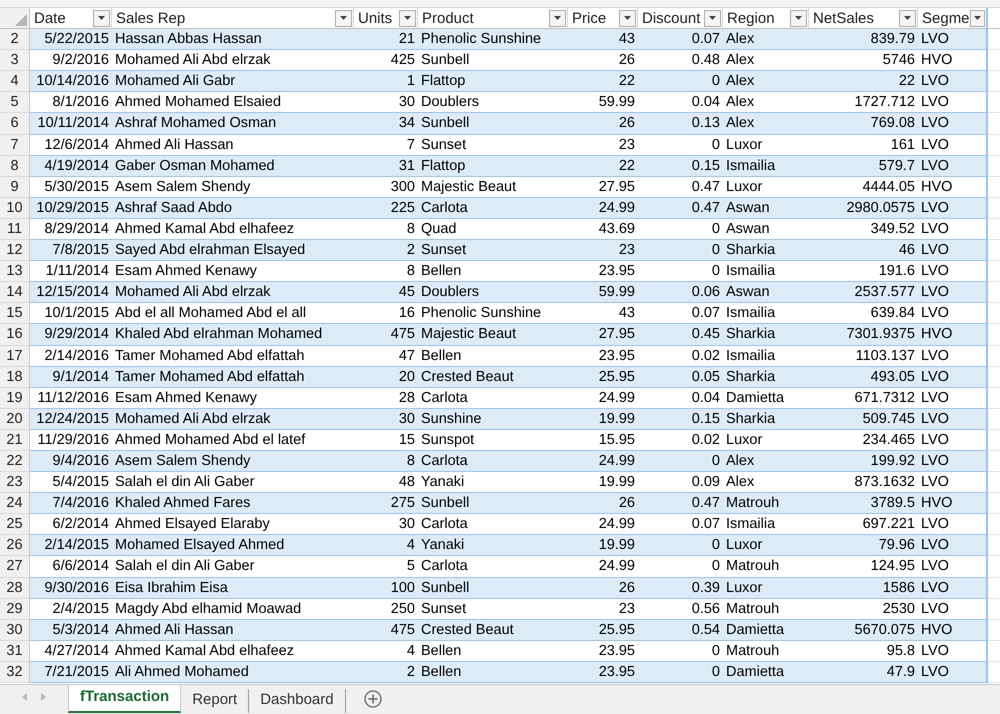  Describe the element at coordinates (603, 19) in the screenshot. I see `column-header: Price` at that location.